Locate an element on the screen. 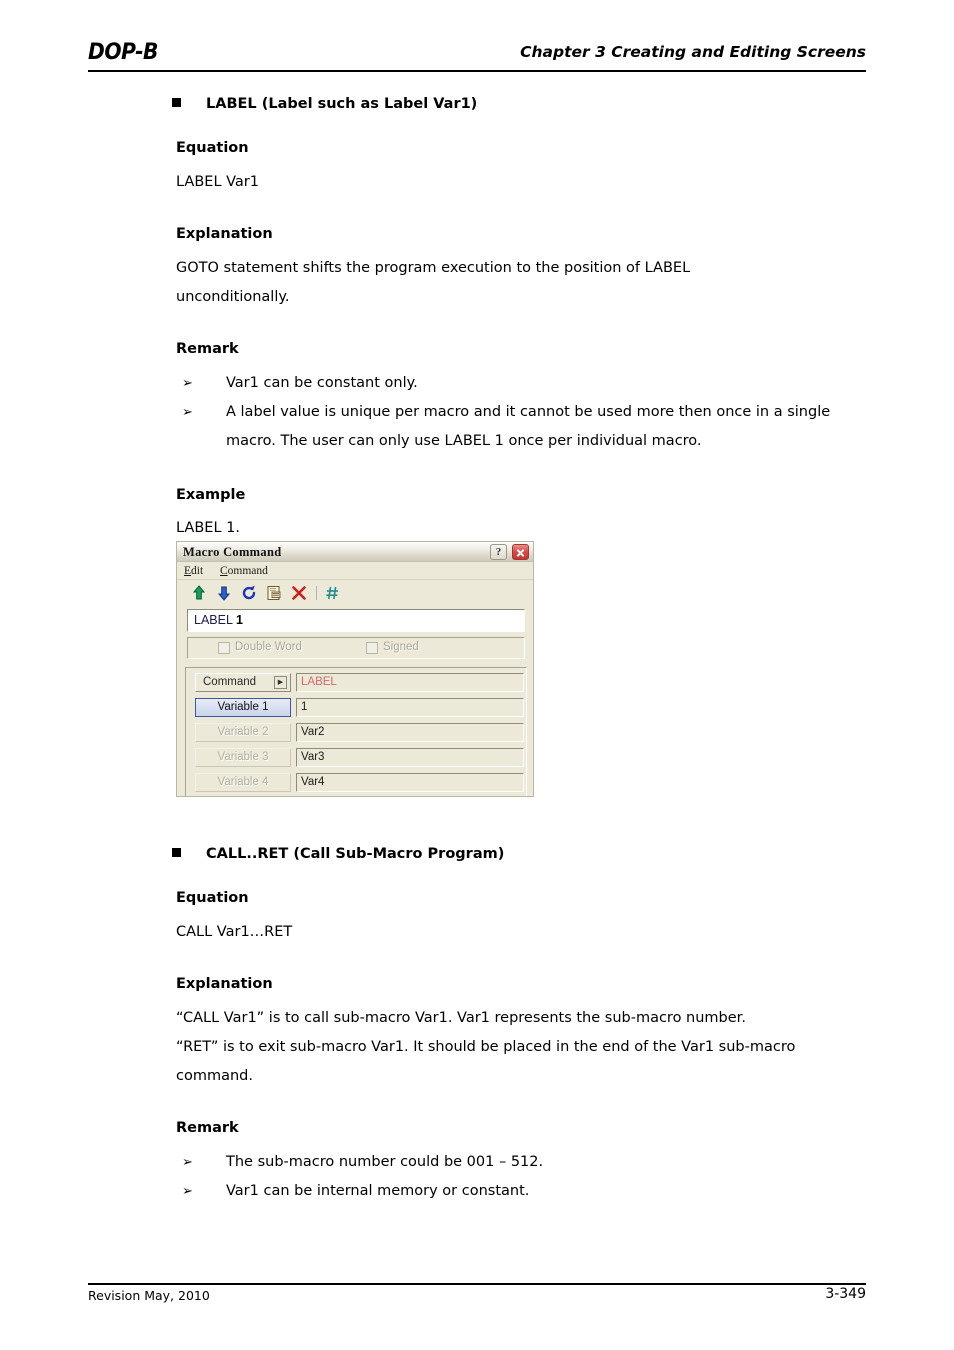 This screenshot has width=954, height=1350. menu-command-rest: ommand is located at coordinates (247, 571).